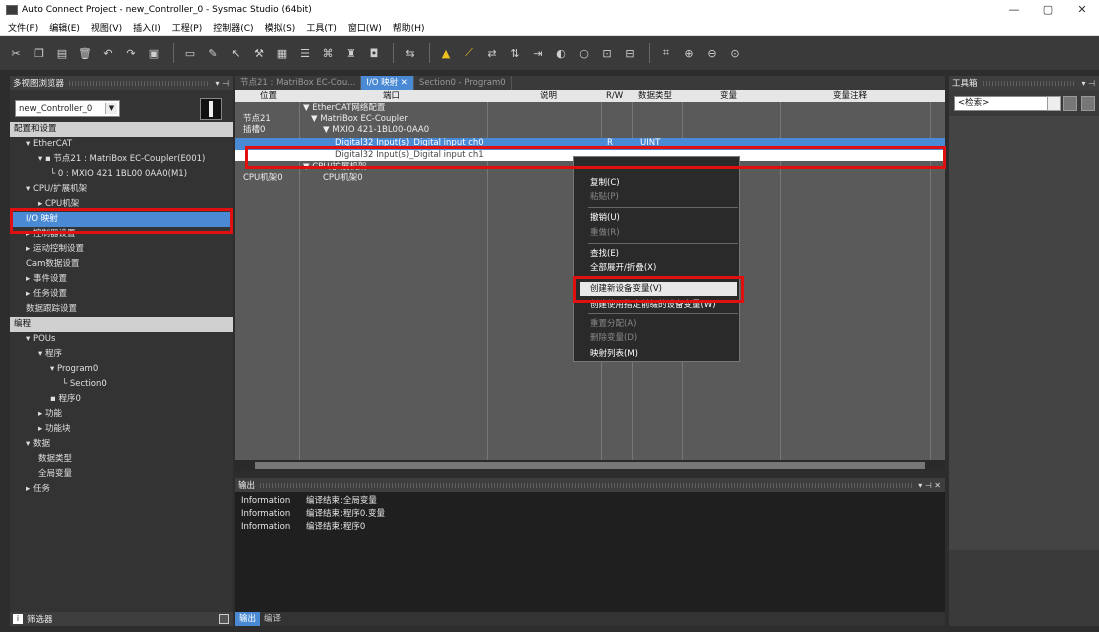 The height and width of the screenshot is (632, 1099). Describe the element at coordinates (351, 53) in the screenshot. I see `find-icon: ♜` at that location.